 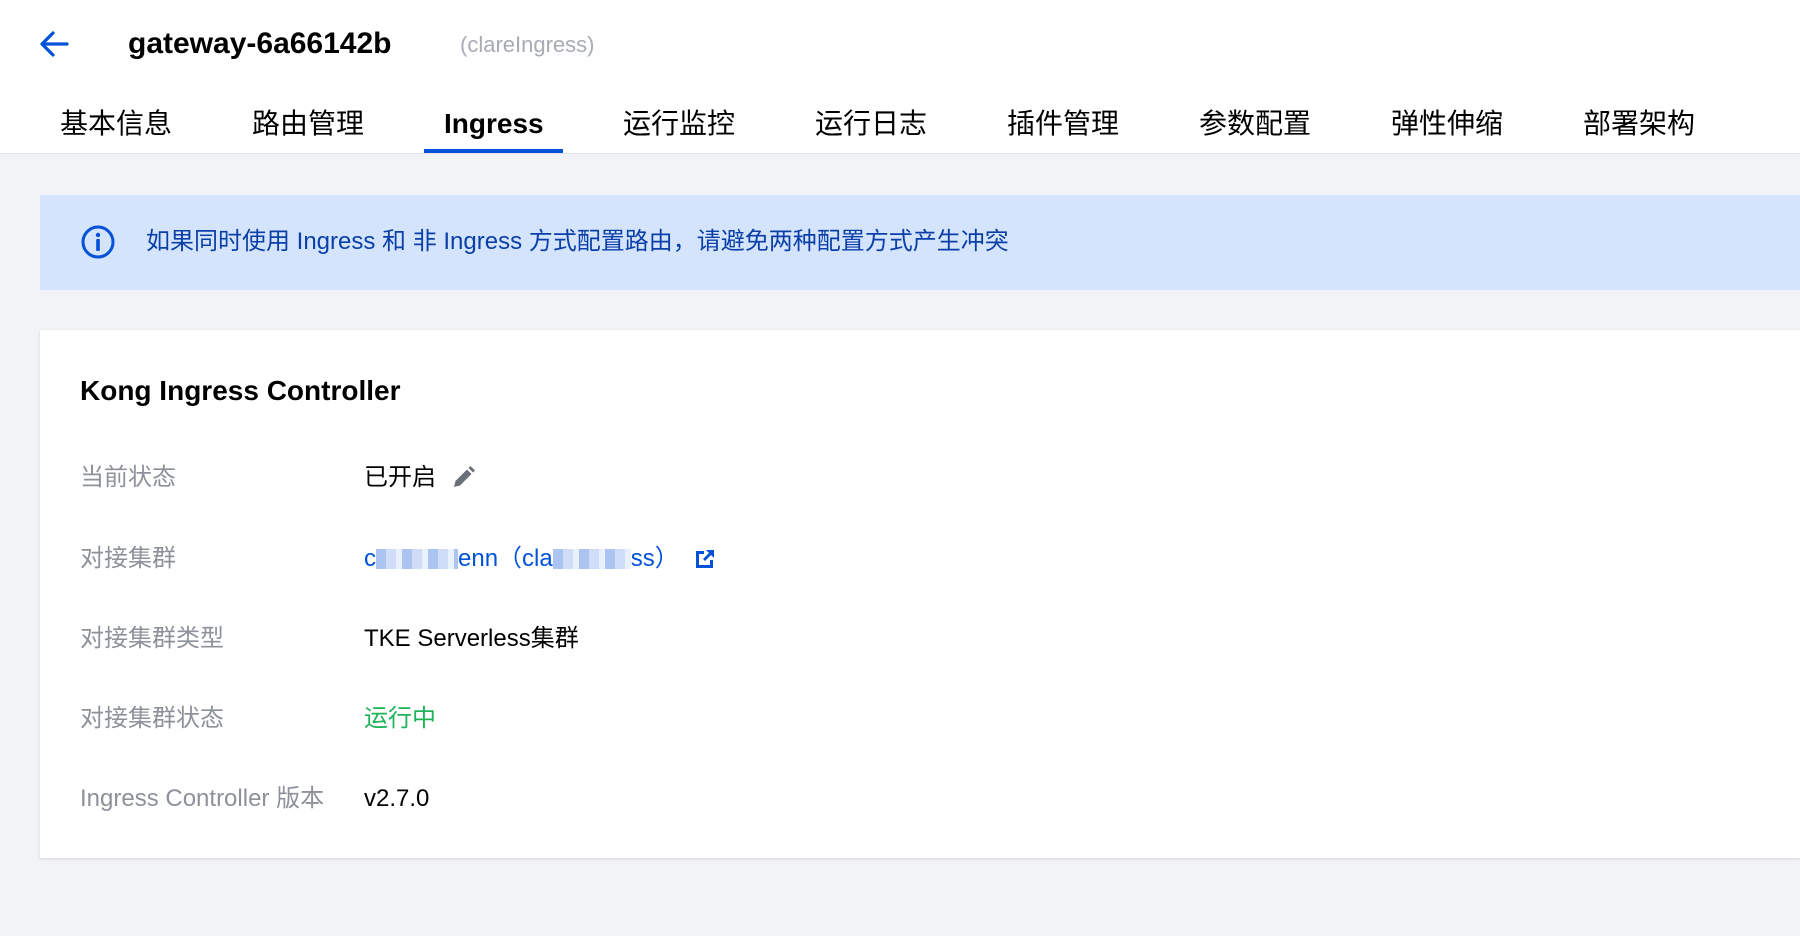 What do you see at coordinates (98, 242) in the screenshot?
I see `info-circle-icon` at bounding box center [98, 242].